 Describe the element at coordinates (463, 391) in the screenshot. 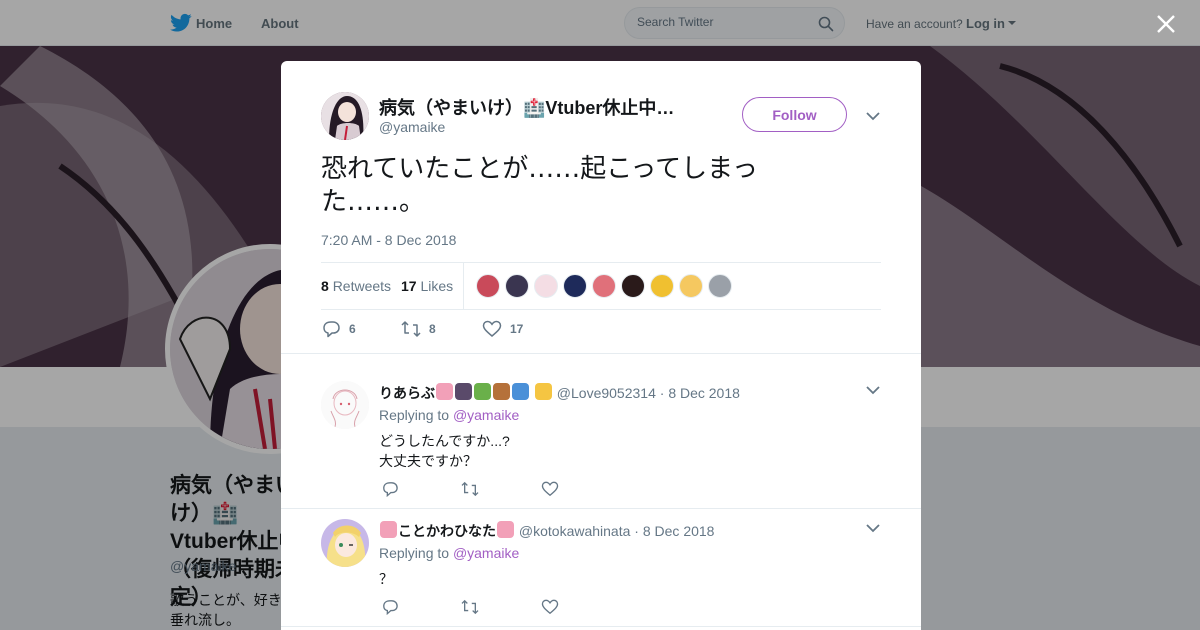

I see `cityscape-emoji-icon` at that location.